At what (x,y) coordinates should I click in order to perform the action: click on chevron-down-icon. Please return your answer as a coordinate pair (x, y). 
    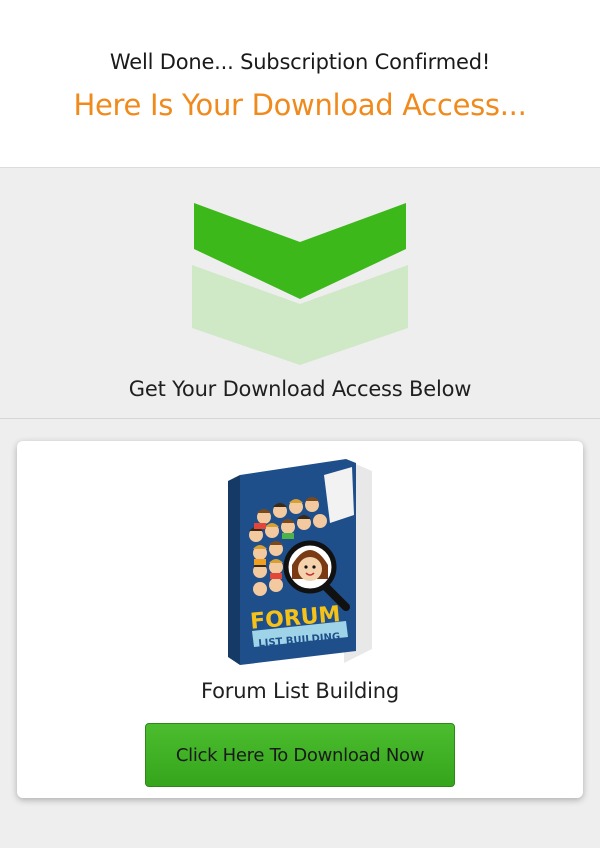
    Looking at the image, I should click on (300, 284).